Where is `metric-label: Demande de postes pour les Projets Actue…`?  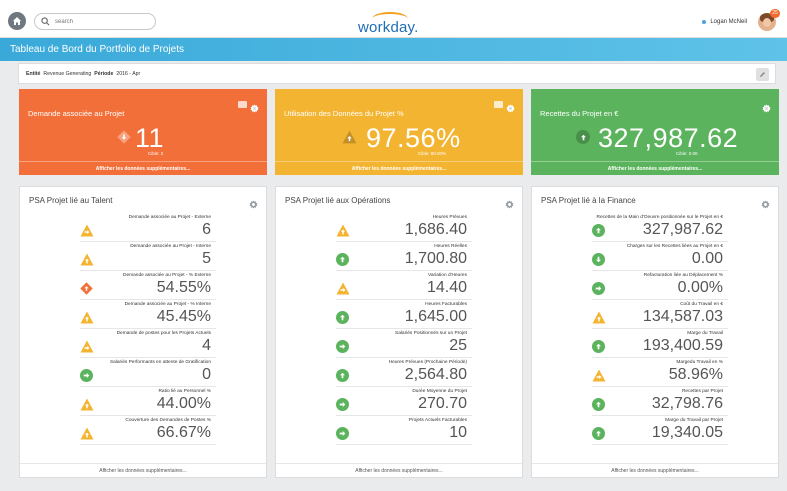 metric-label: Demande de postes pour les Projets Actue… is located at coordinates (163, 333).